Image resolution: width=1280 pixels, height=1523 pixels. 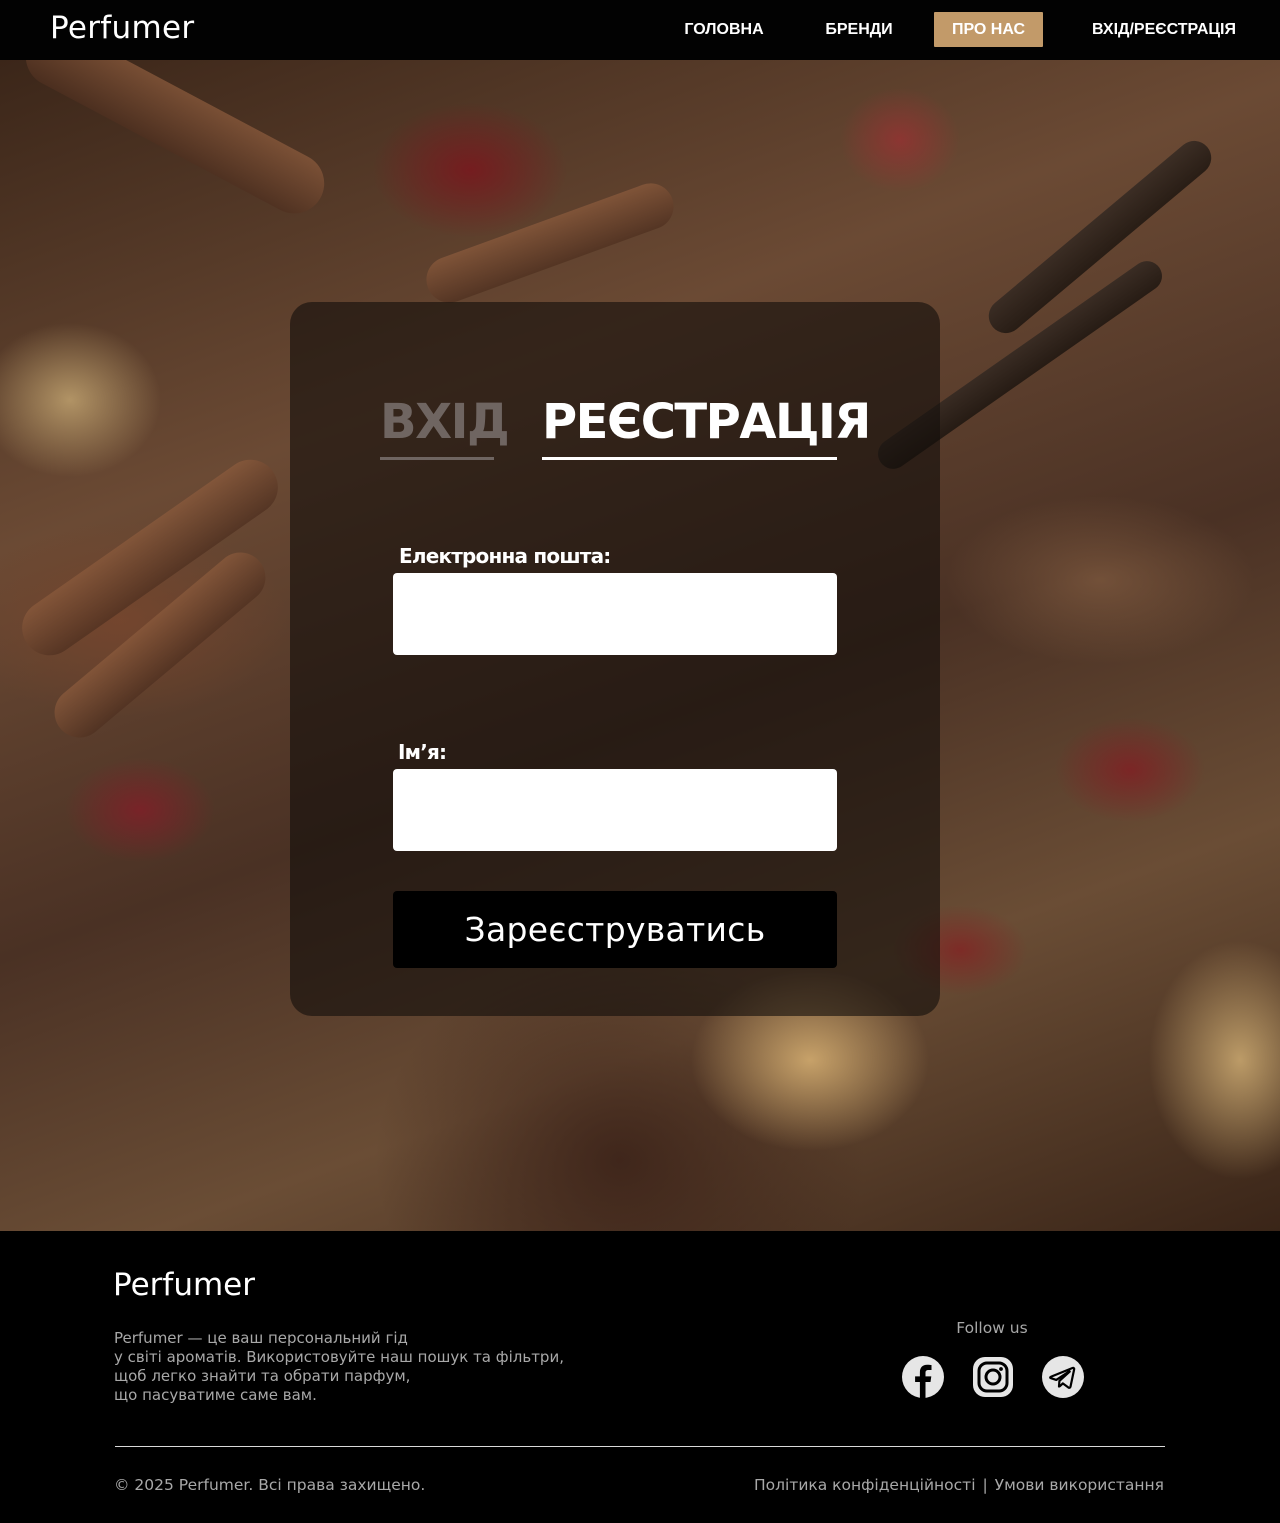 What do you see at coordinates (505, 556) in the screenshot?
I see `email-label: Електронна пошта:` at bounding box center [505, 556].